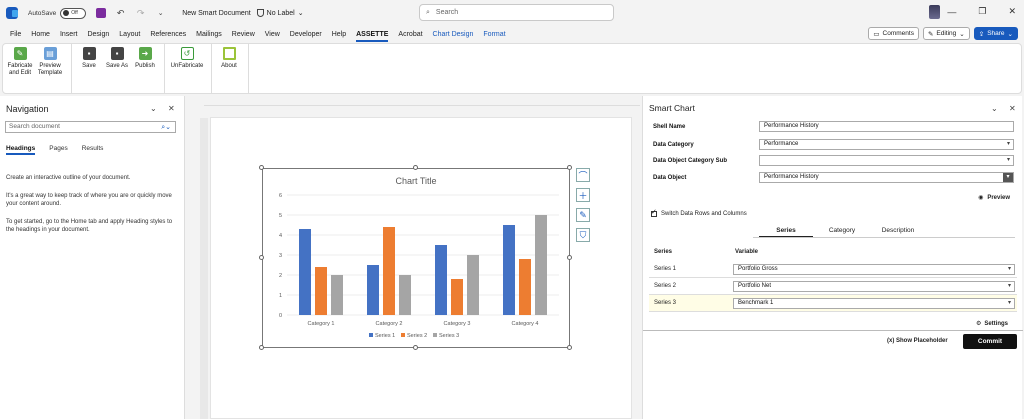 This screenshot has width=1024, height=419. What do you see at coordinates (453, 34) in the screenshot?
I see `tab-chart-design: Chart Design` at bounding box center [453, 34].